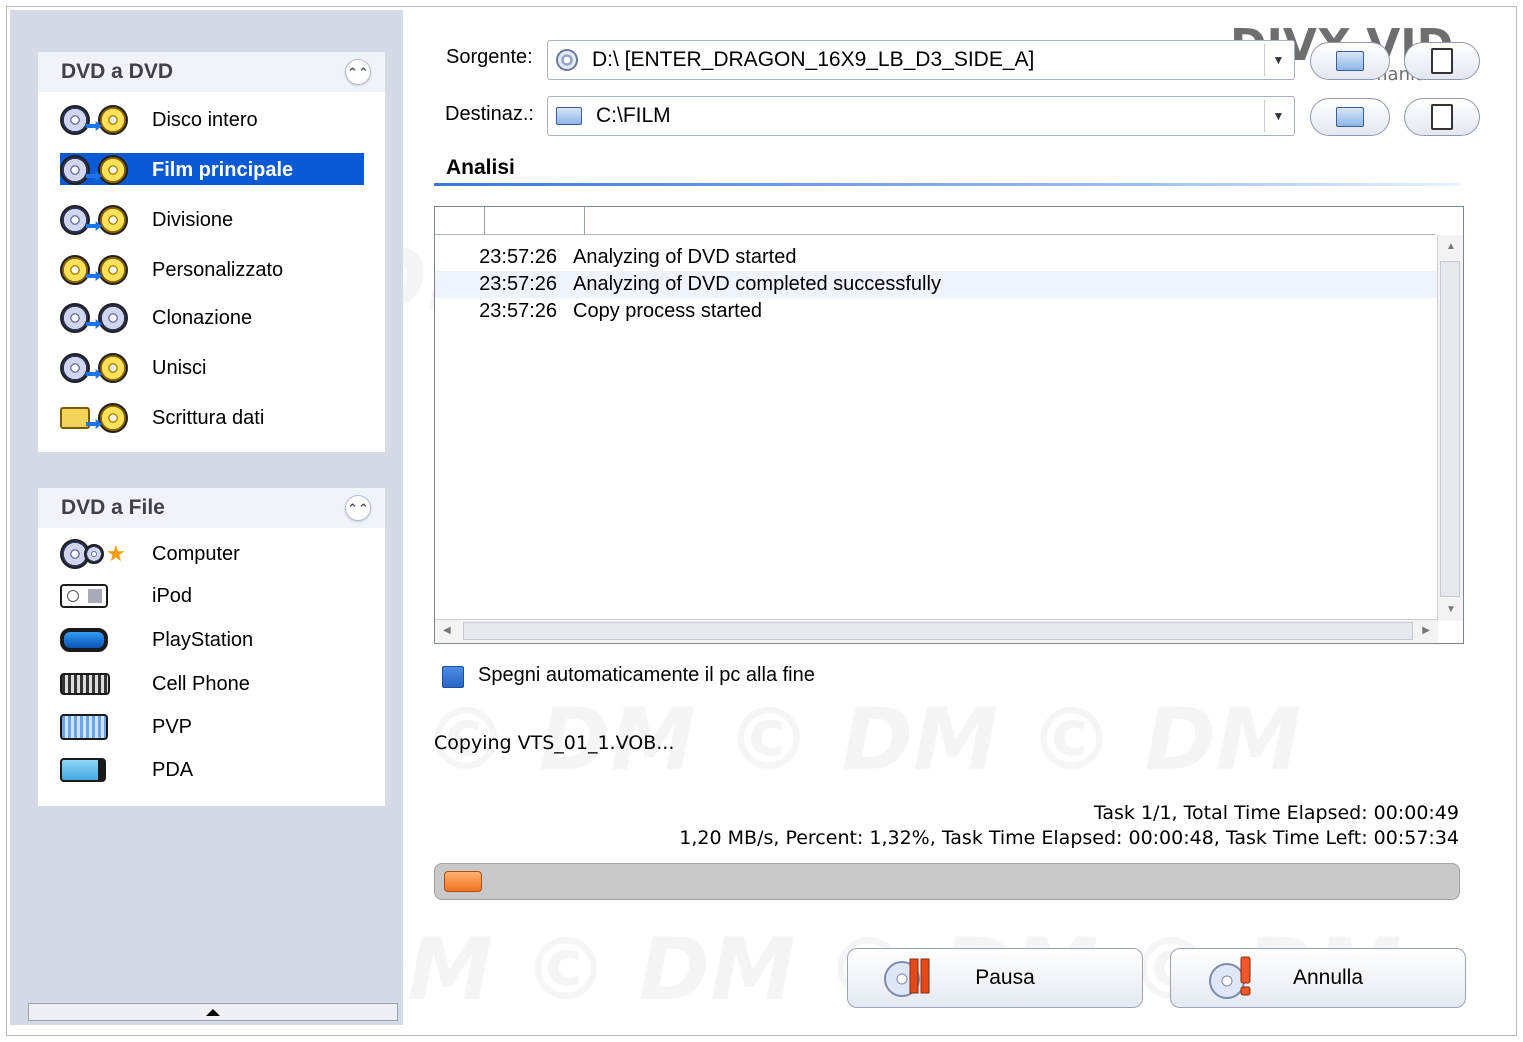  Describe the element at coordinates (208, 417) in the screenshot. I see `sidebar-item-label: Scrittura dati` at that location.